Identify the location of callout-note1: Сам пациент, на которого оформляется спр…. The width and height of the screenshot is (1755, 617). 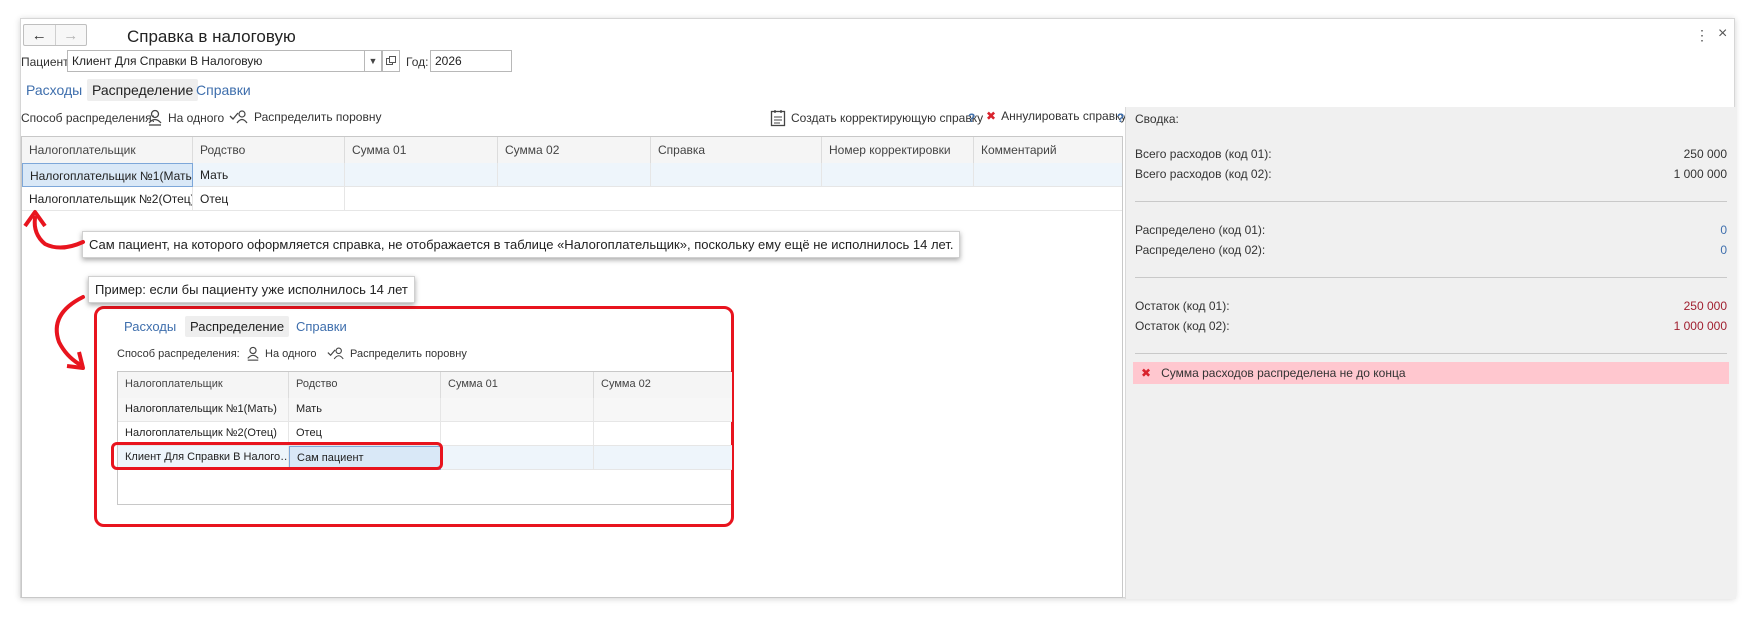
(521, 244).